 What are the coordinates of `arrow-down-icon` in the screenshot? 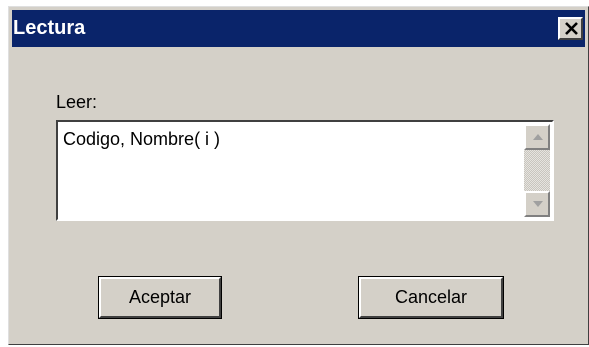 It's located at (538, 204).